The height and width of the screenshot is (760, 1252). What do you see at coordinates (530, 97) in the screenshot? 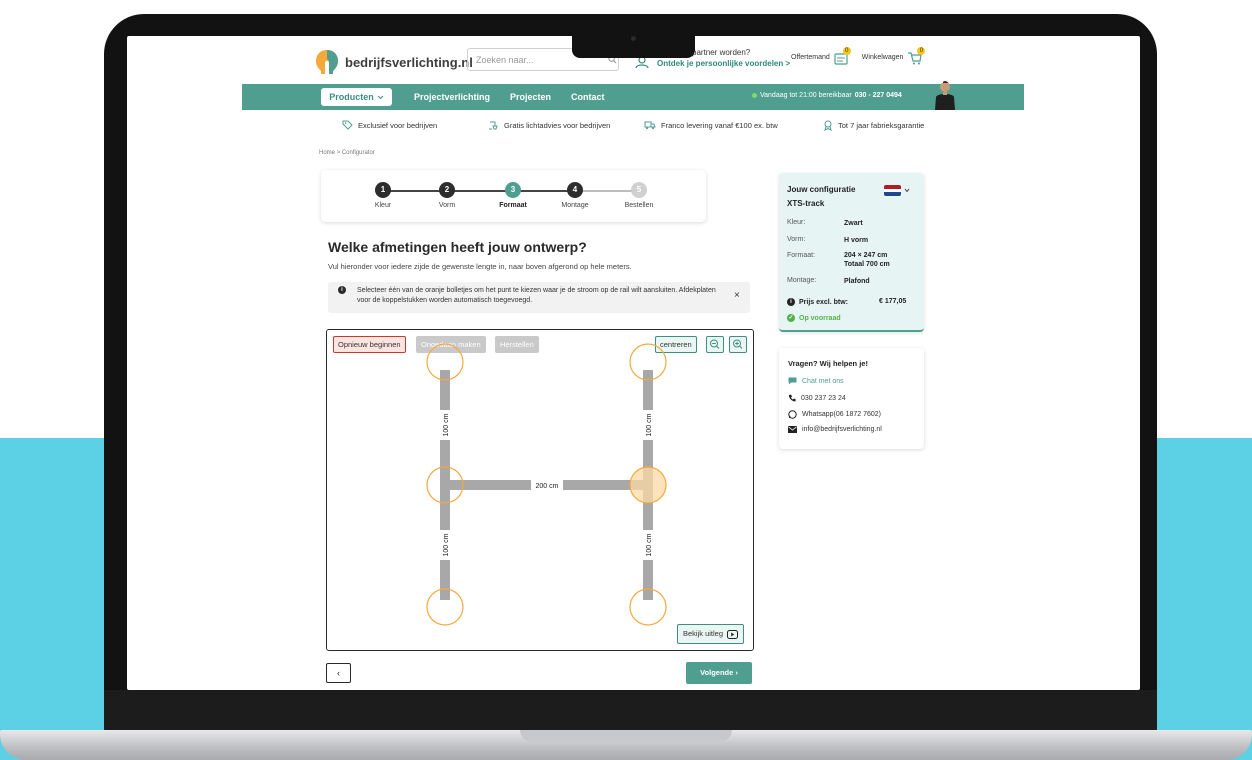
I see `nav-projecten: Projecten` at bounding box center [530, 97].